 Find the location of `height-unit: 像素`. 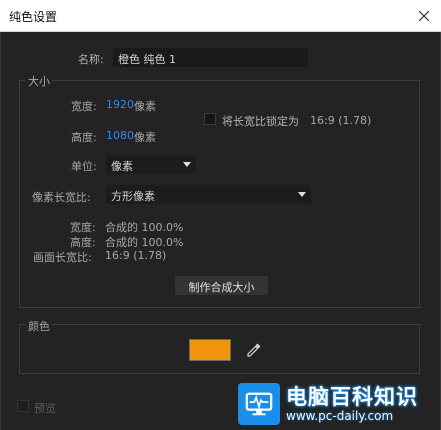

height-unit: 像素 is located at coordinates (145, 137).